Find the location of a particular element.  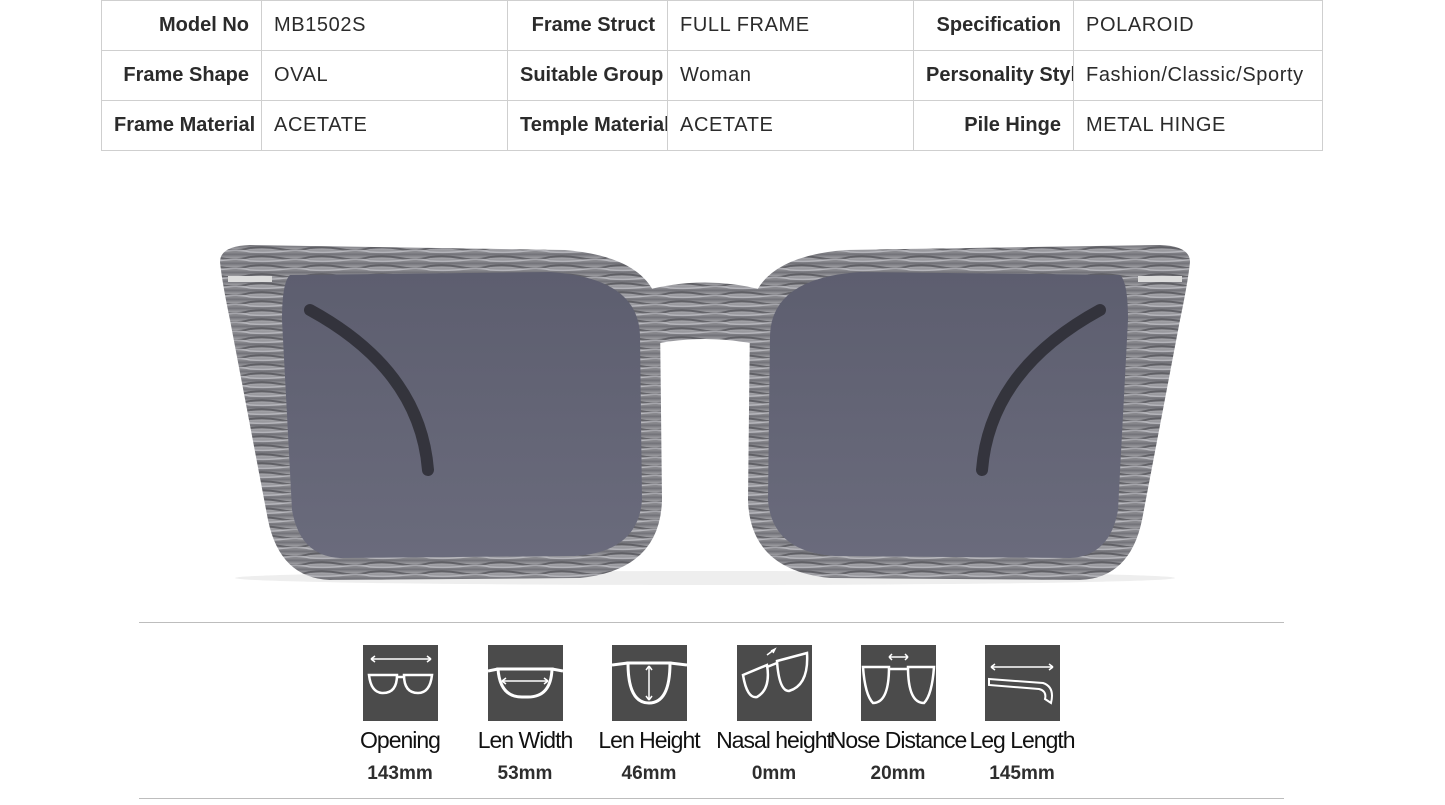

dimension-label: Leg Length is located at coordinates (1022, 740).